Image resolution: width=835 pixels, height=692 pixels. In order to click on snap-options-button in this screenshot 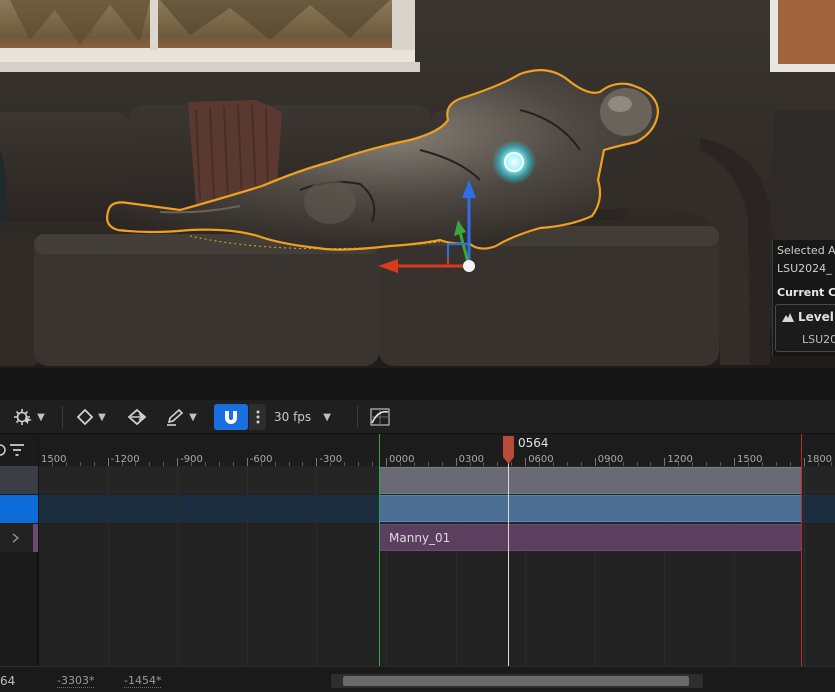, I will do `click(257, 417)`.